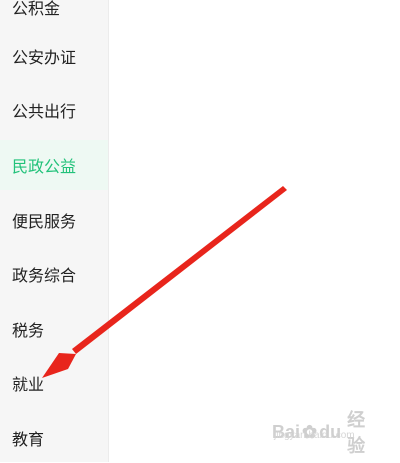 This screenshot has height=463, width=400. What do you see at coordinates (54, 438) in the screenshot?
I see `sidebar-item-education: 教育` at bounding box center [54, 438].